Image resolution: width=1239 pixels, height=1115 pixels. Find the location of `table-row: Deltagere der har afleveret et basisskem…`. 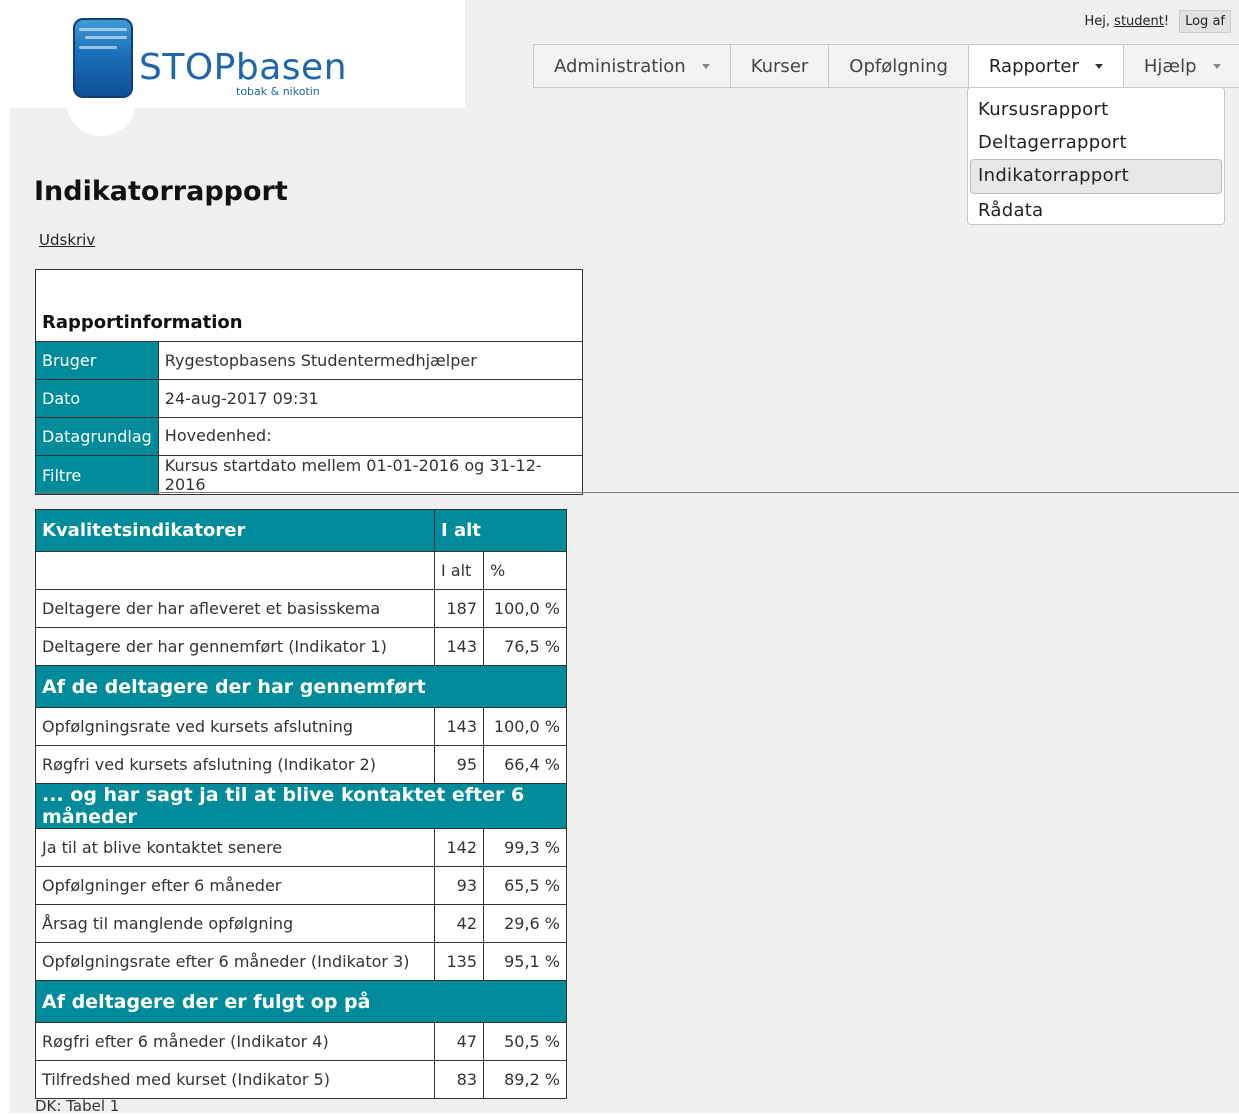

table-row: Deltagere der har afleveret et basisskem… is located at coordinates (301, 608).